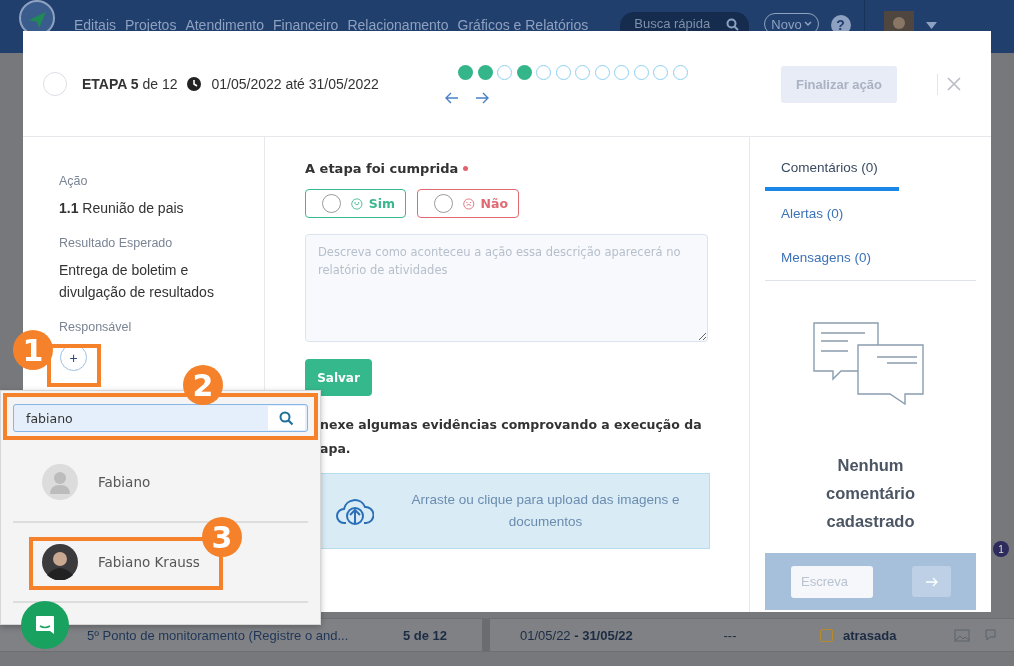 This screenshot has width=1014, height=666. I want to click on notification-badge: 1, so click(1001, 549).